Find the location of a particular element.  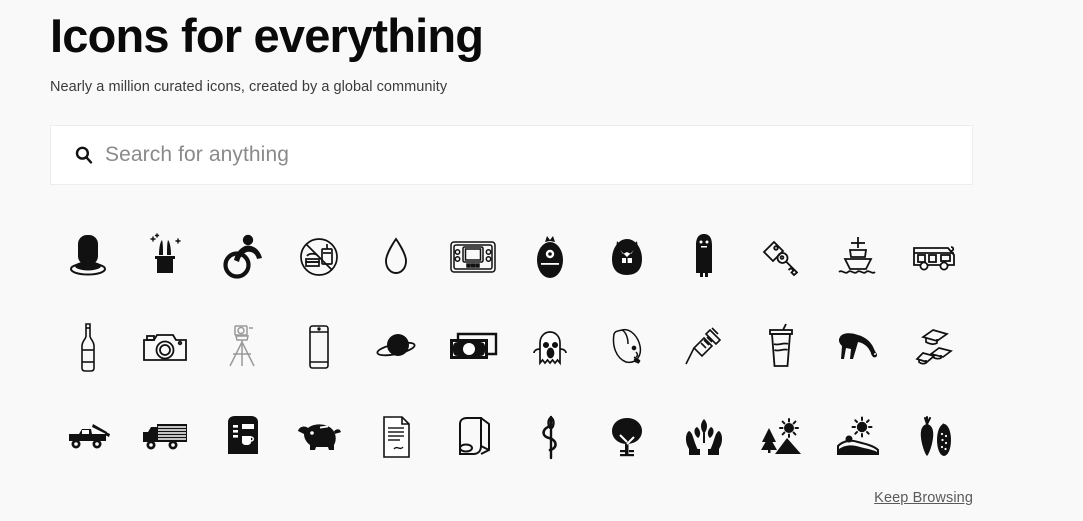

icon-fabric-roll is located at coordinates (473, 437).